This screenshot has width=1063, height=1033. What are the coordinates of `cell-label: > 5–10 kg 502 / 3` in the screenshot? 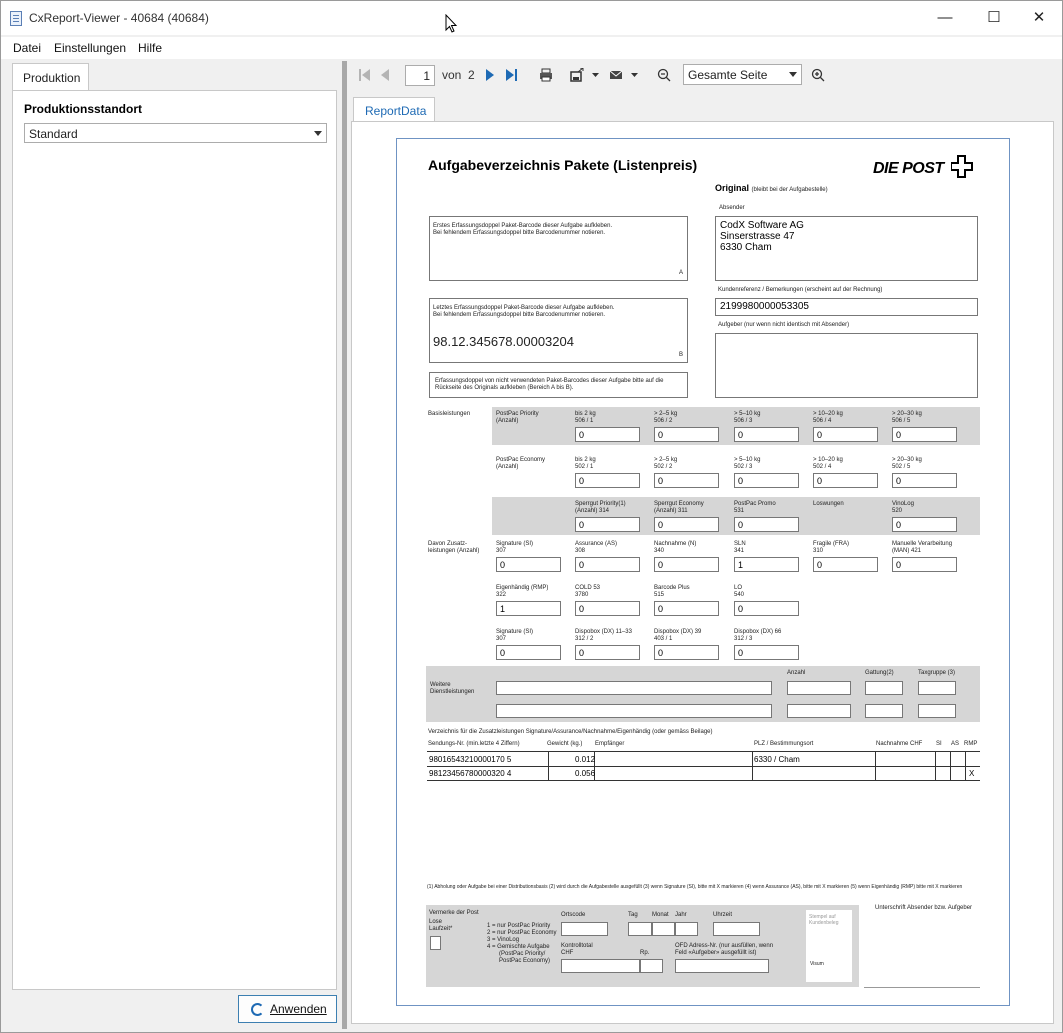 It's located at (747, 464).